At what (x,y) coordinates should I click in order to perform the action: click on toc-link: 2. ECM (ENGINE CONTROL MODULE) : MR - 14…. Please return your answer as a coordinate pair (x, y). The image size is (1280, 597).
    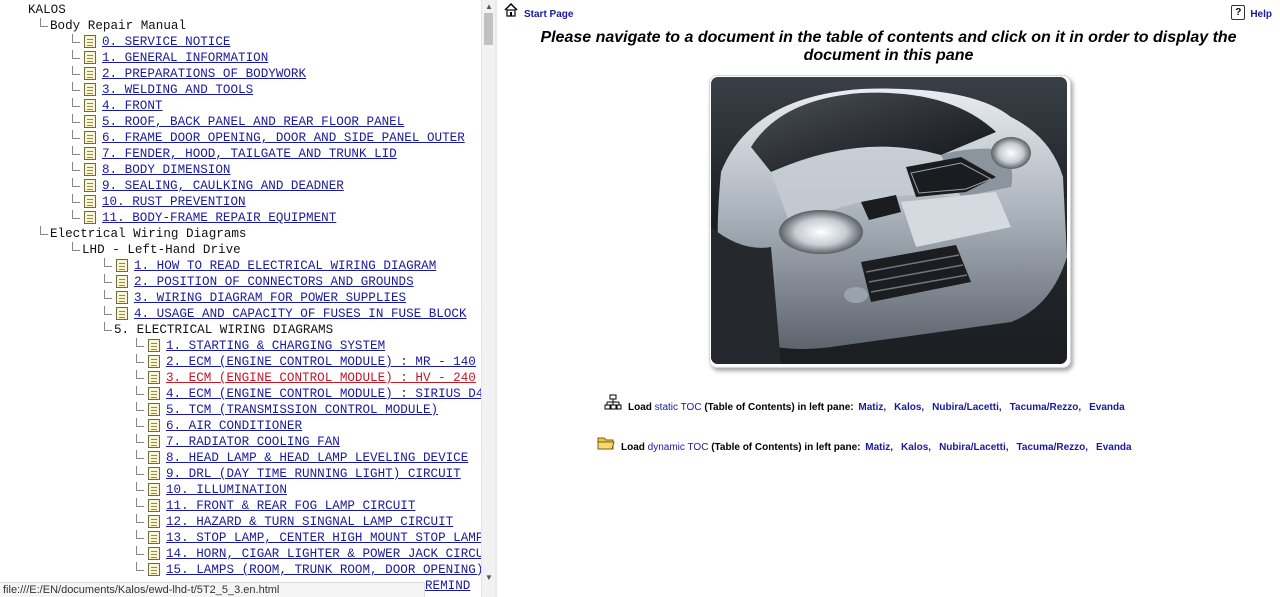
    Looking at the image, I should click on (321, 362).